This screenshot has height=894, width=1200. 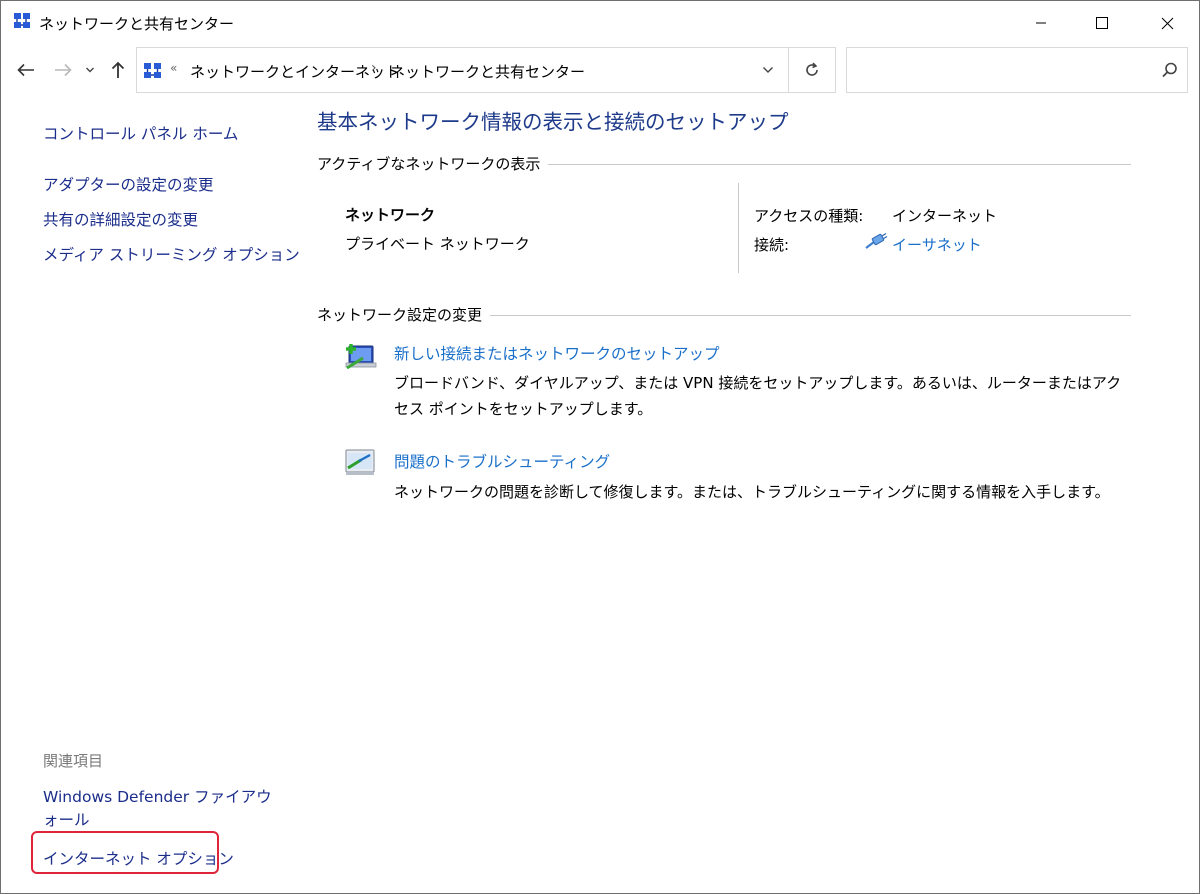 What do you see at coordinates (876, 240) in the screenshot?
I see `ethernet-icon` at bounding box center [876, 240].